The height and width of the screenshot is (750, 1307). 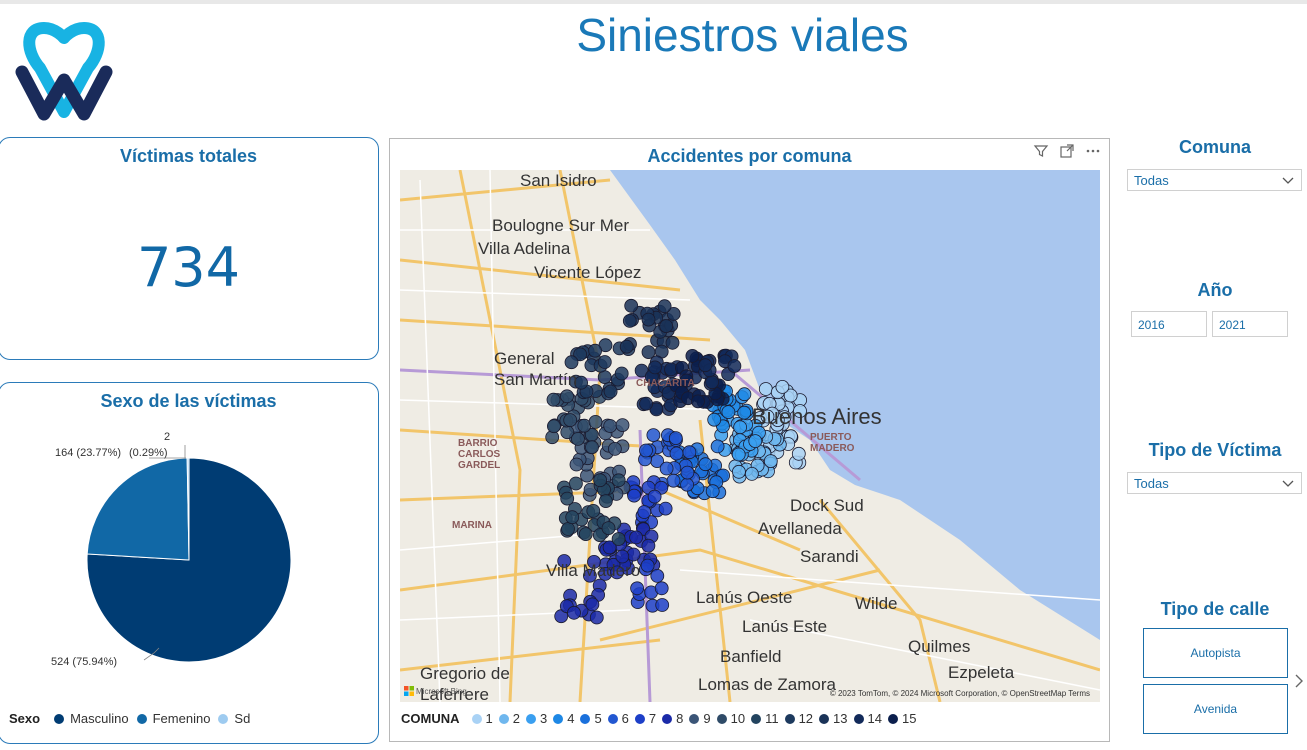 I want to click on legend-item-comuna-1: 1, so click(x=489, y=718).